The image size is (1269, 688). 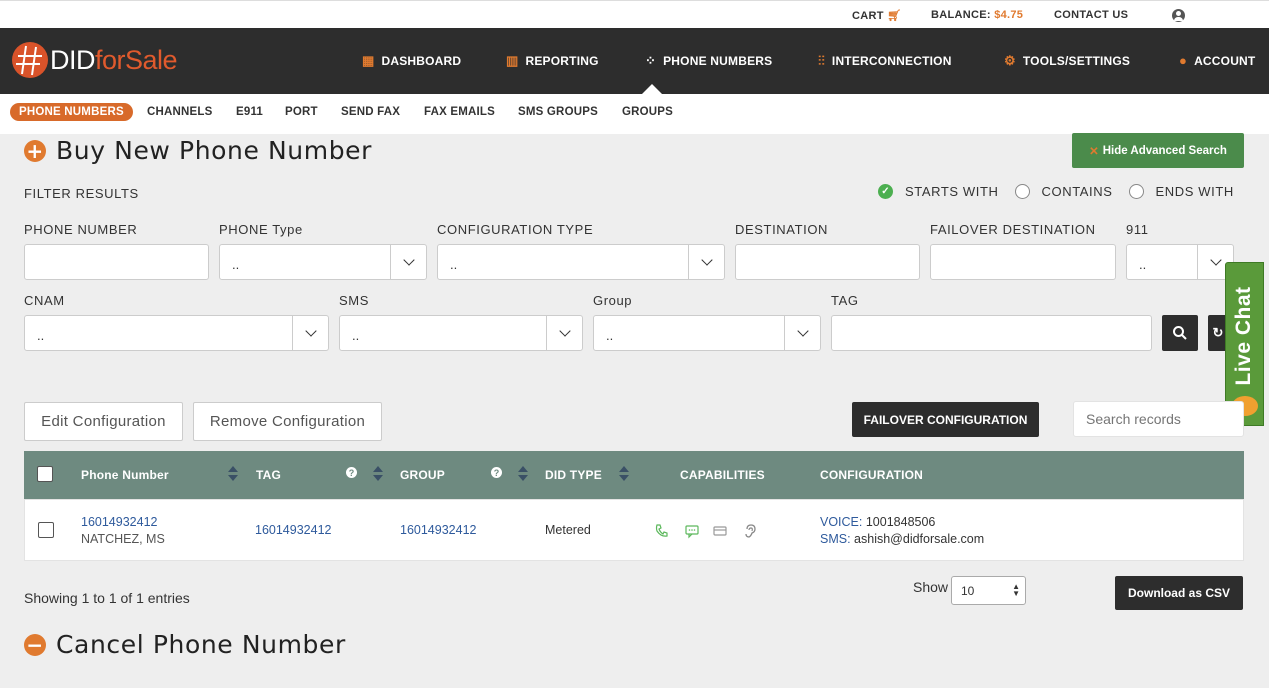 I want to click on bar-chart-icon: ▥, so click(x=512, y=60).